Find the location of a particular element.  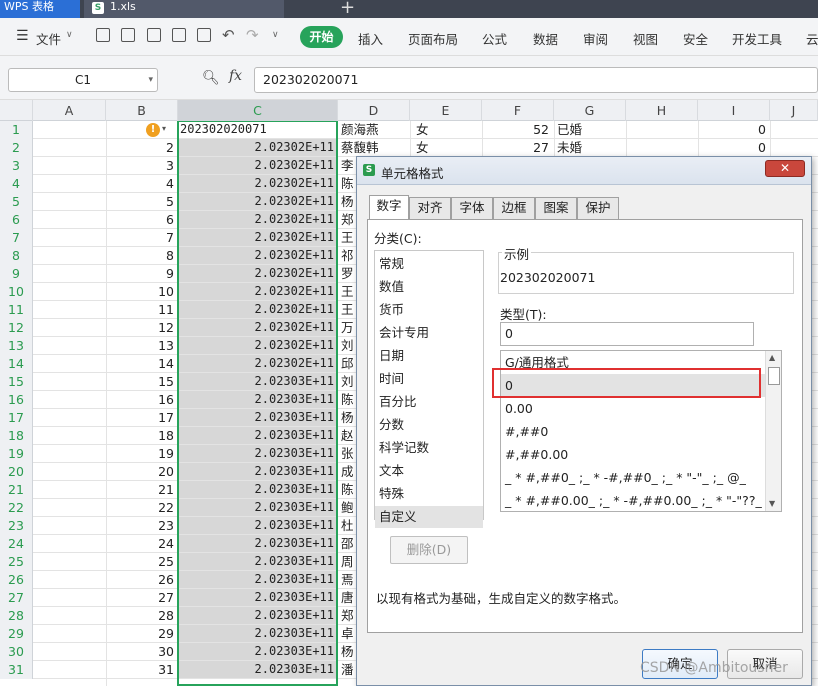

row-header: 2 is located at coordinates (16, 148).